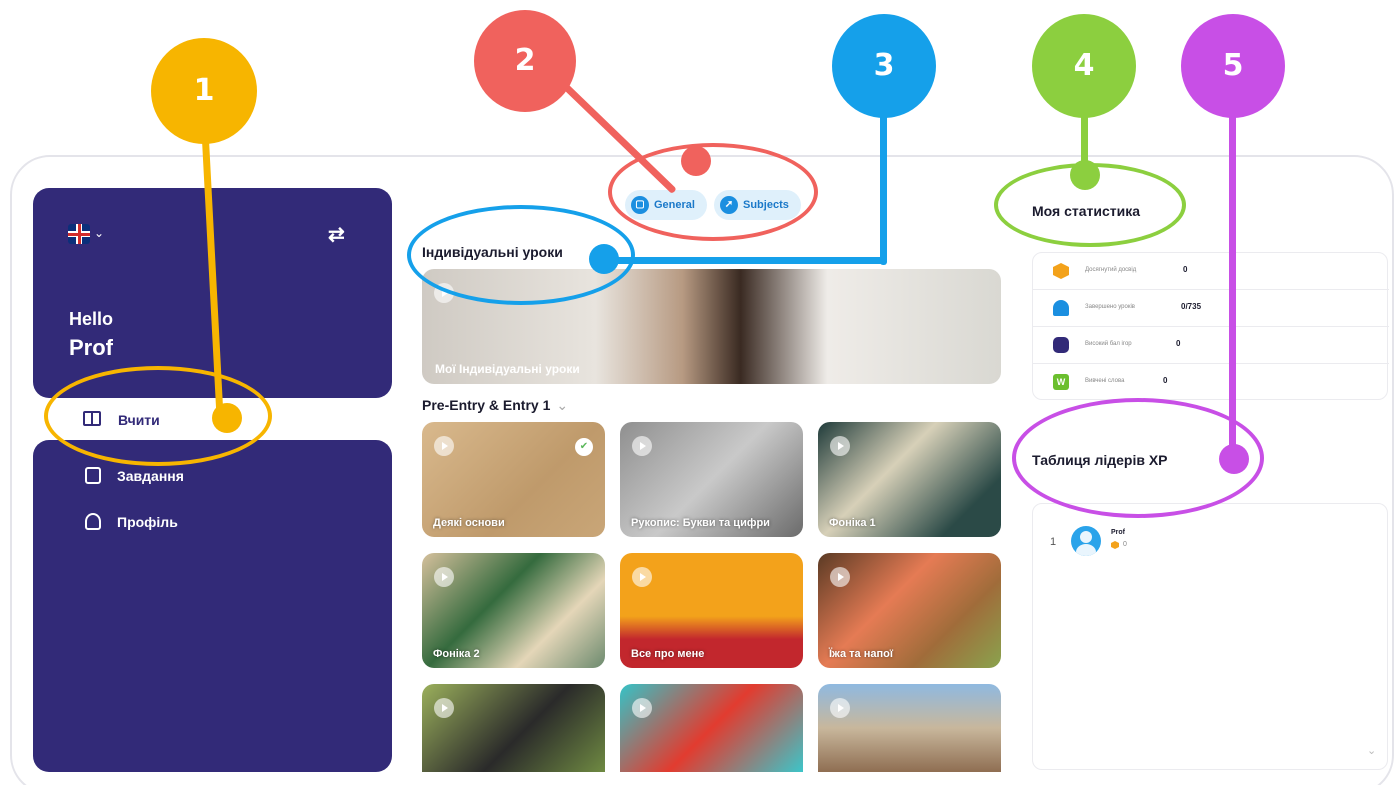 This screenshot has height=785, width=1394. What do you see at coordinates (1210, 636) in the screenshot?
I see `leaderboard-list: 1 Prof 0 ⌄` at bounding box center [1210, 636].